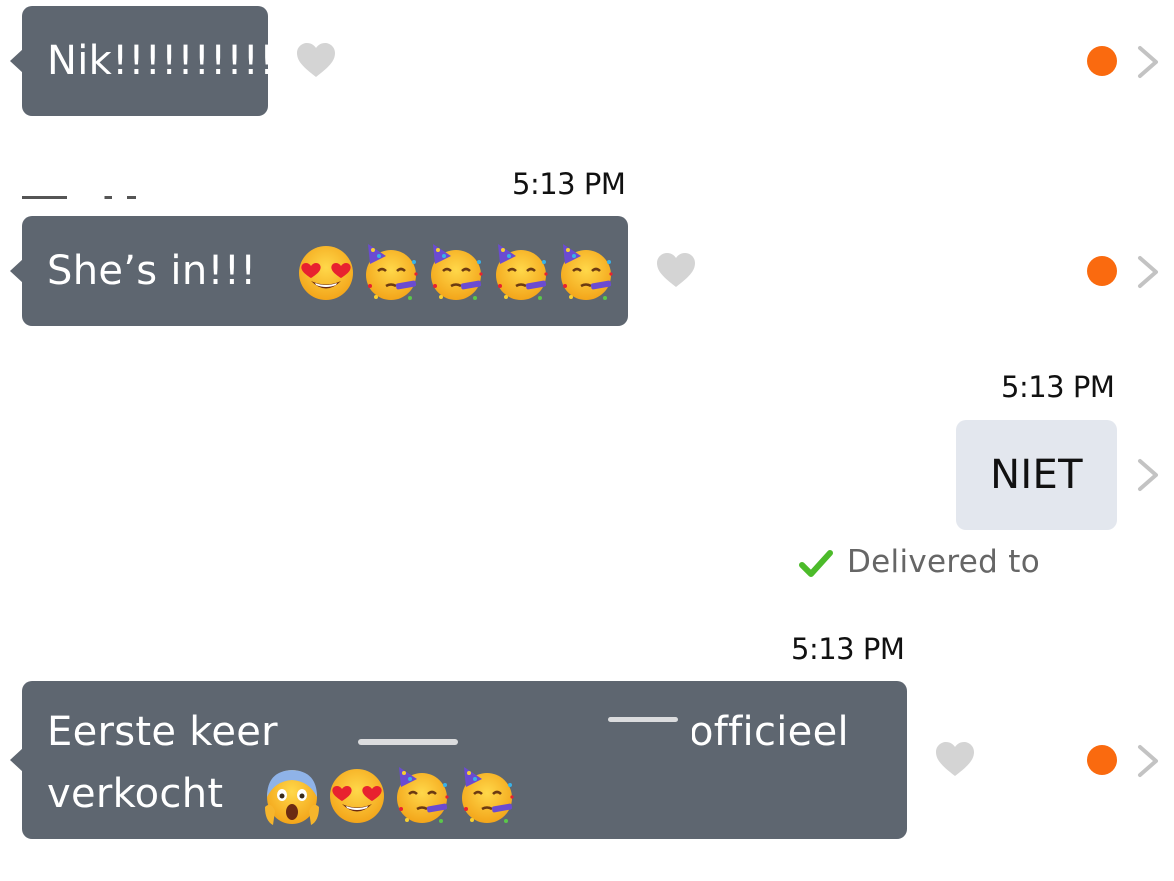 The image size is (1174, 881). Describe the element at coordinates (135, 794) in the screenshot. I see `message-text: verkocht` at that location.